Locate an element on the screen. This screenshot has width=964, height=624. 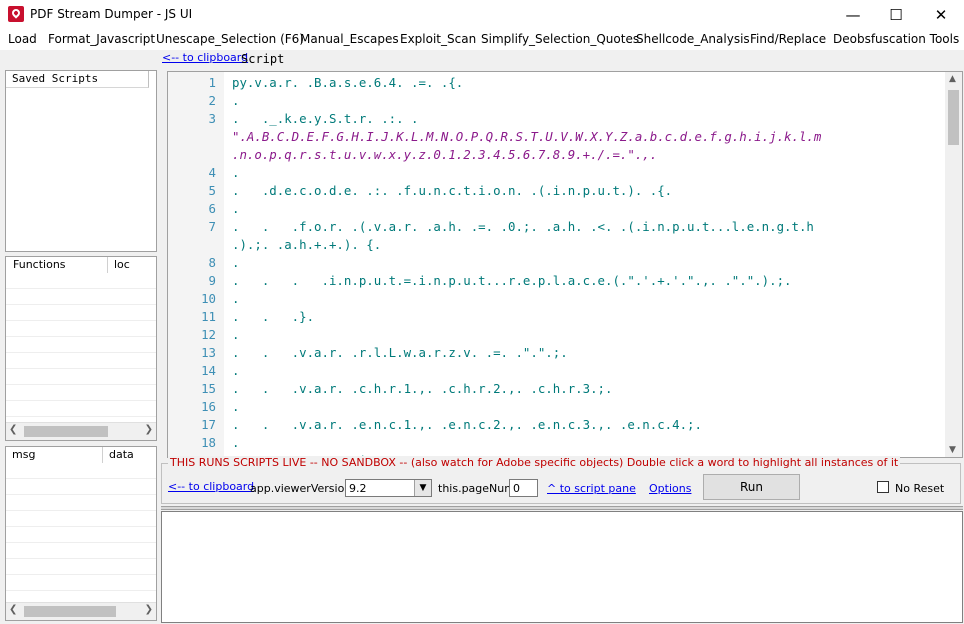
line-number: 3 is located at coordinates (212, 118).